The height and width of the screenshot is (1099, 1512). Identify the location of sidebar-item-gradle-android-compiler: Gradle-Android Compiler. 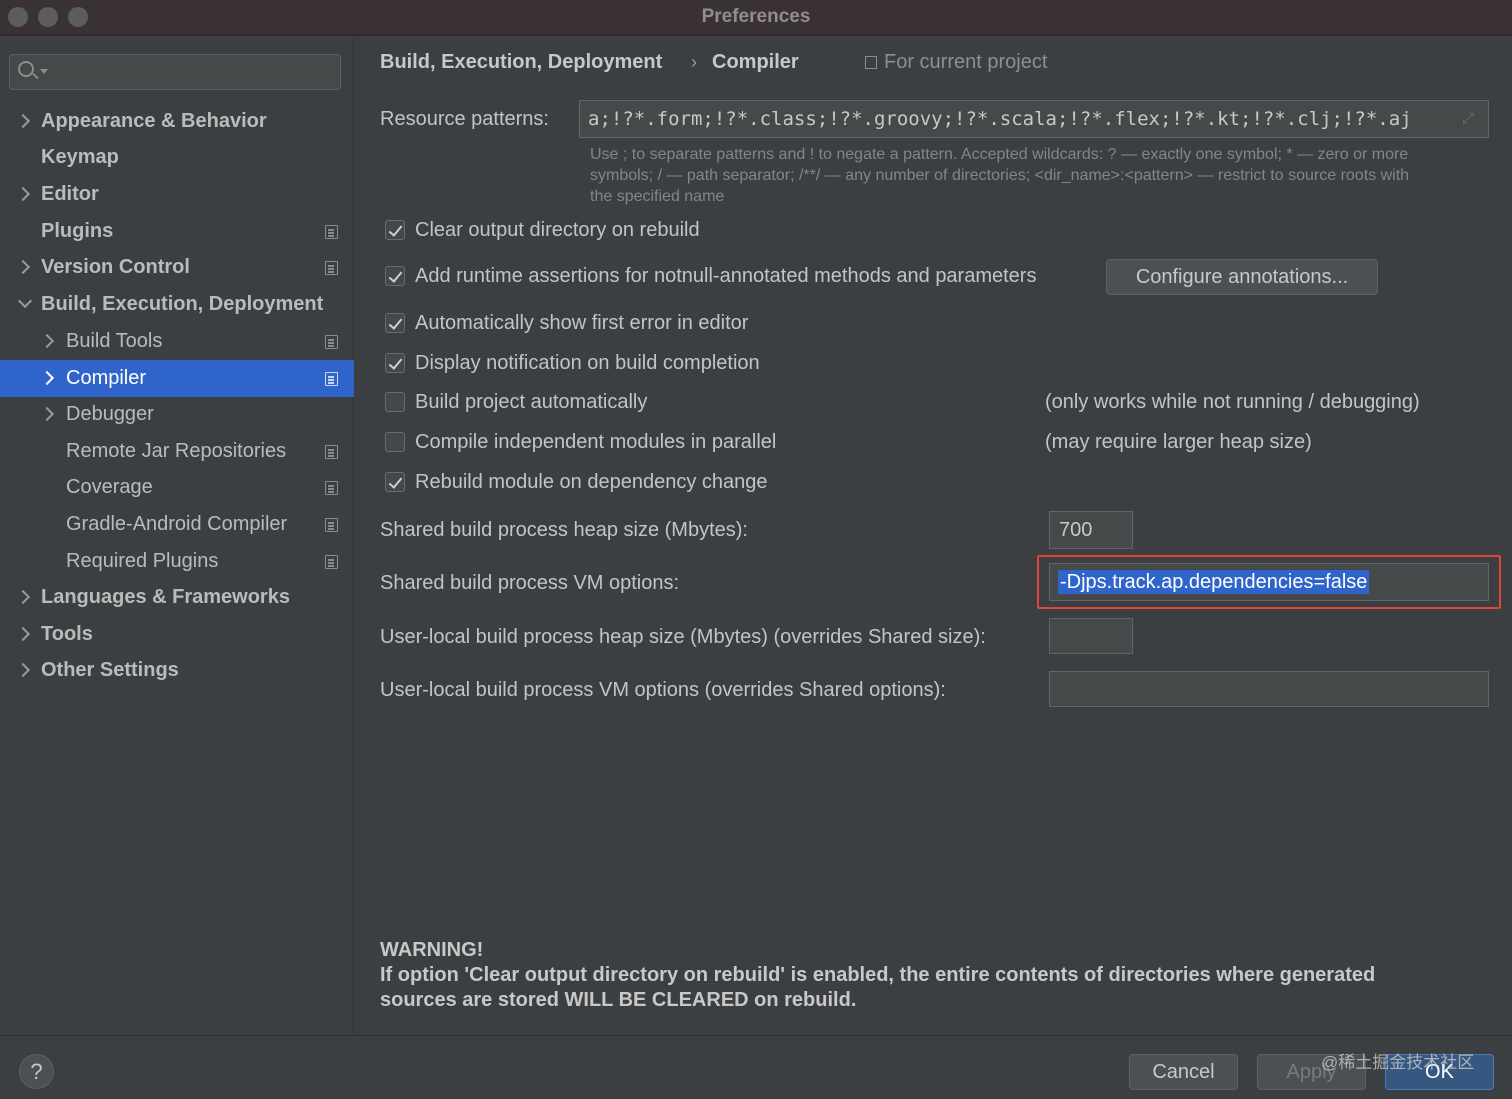
(177, 524).